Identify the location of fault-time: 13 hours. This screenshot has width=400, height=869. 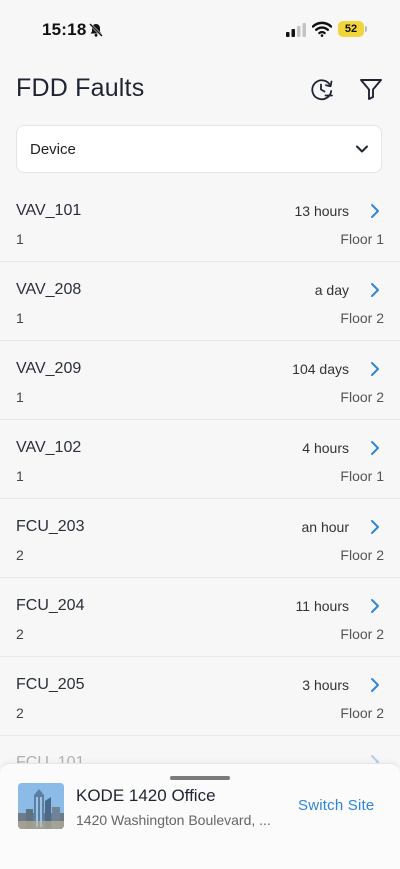
(321, 211).